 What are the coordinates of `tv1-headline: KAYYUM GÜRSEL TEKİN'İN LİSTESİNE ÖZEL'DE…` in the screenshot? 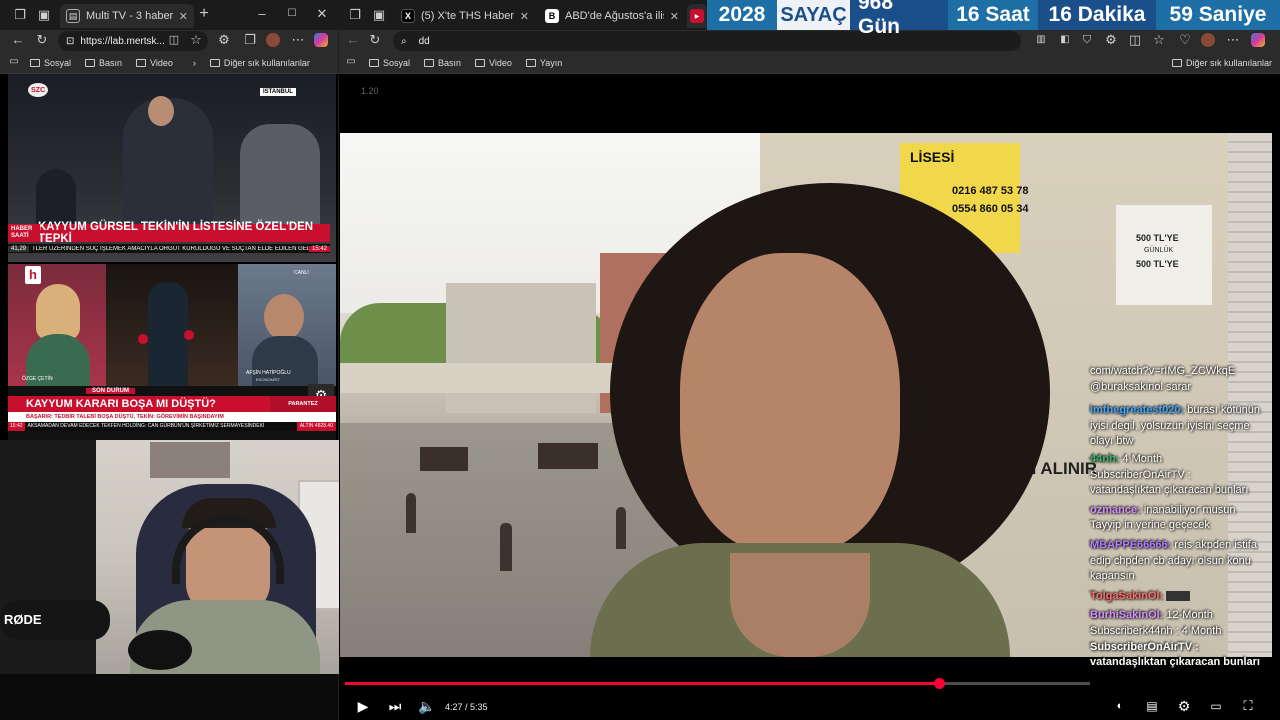 It's located at (169, 233).